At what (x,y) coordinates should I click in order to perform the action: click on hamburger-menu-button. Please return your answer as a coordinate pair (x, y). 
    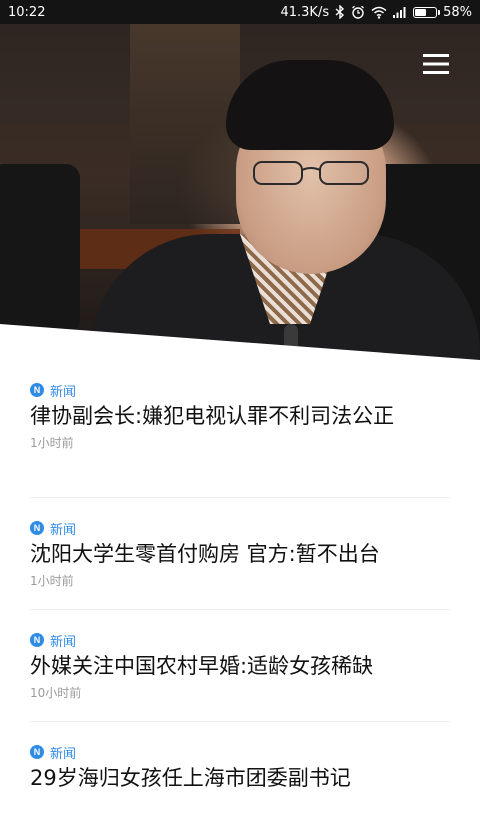
    Looking at the image, I should click on (436, 64).